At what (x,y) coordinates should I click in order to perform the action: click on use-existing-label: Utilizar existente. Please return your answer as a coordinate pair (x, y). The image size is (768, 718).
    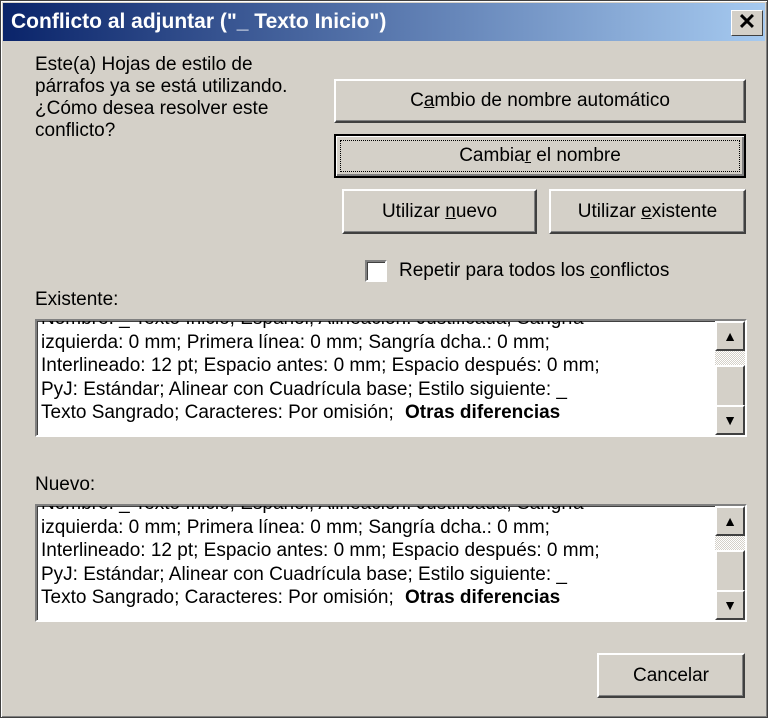
    Looking at the image, I should click on (647, 211).